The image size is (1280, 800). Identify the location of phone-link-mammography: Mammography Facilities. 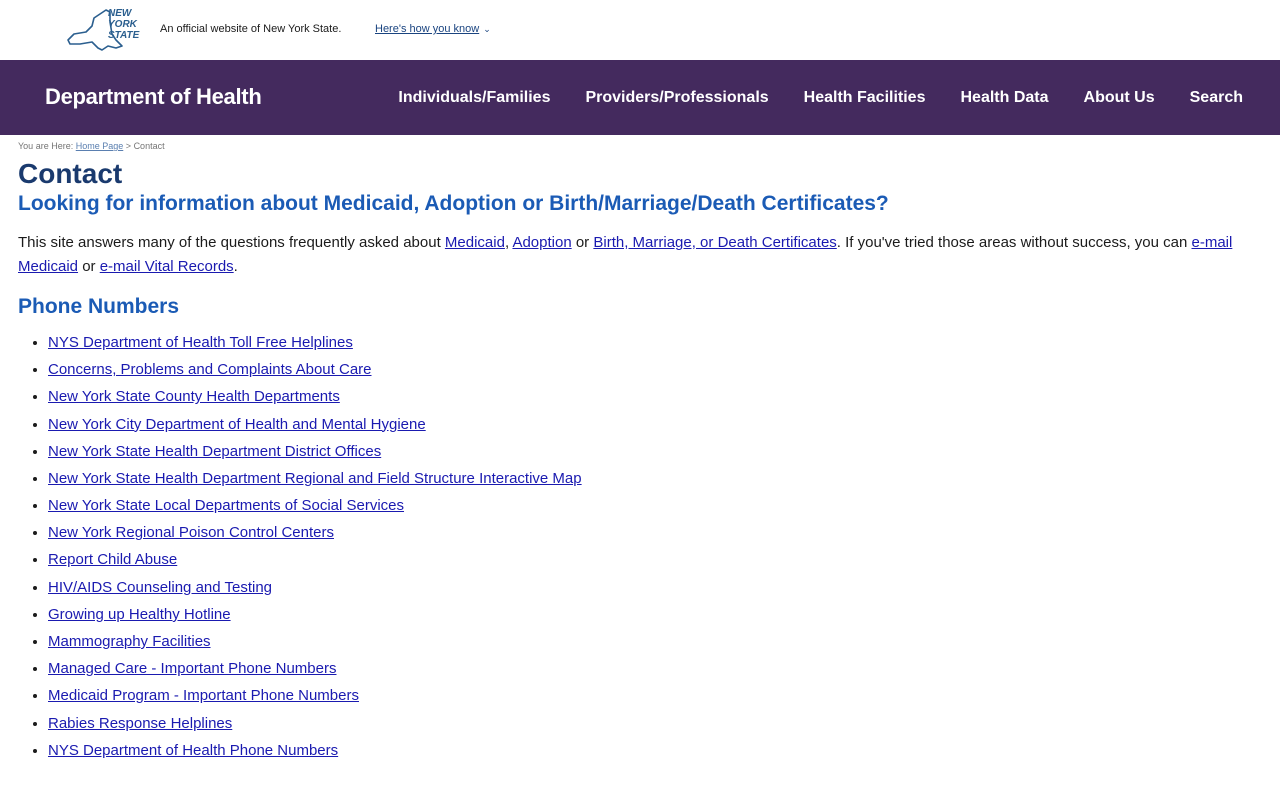
(129, 641).